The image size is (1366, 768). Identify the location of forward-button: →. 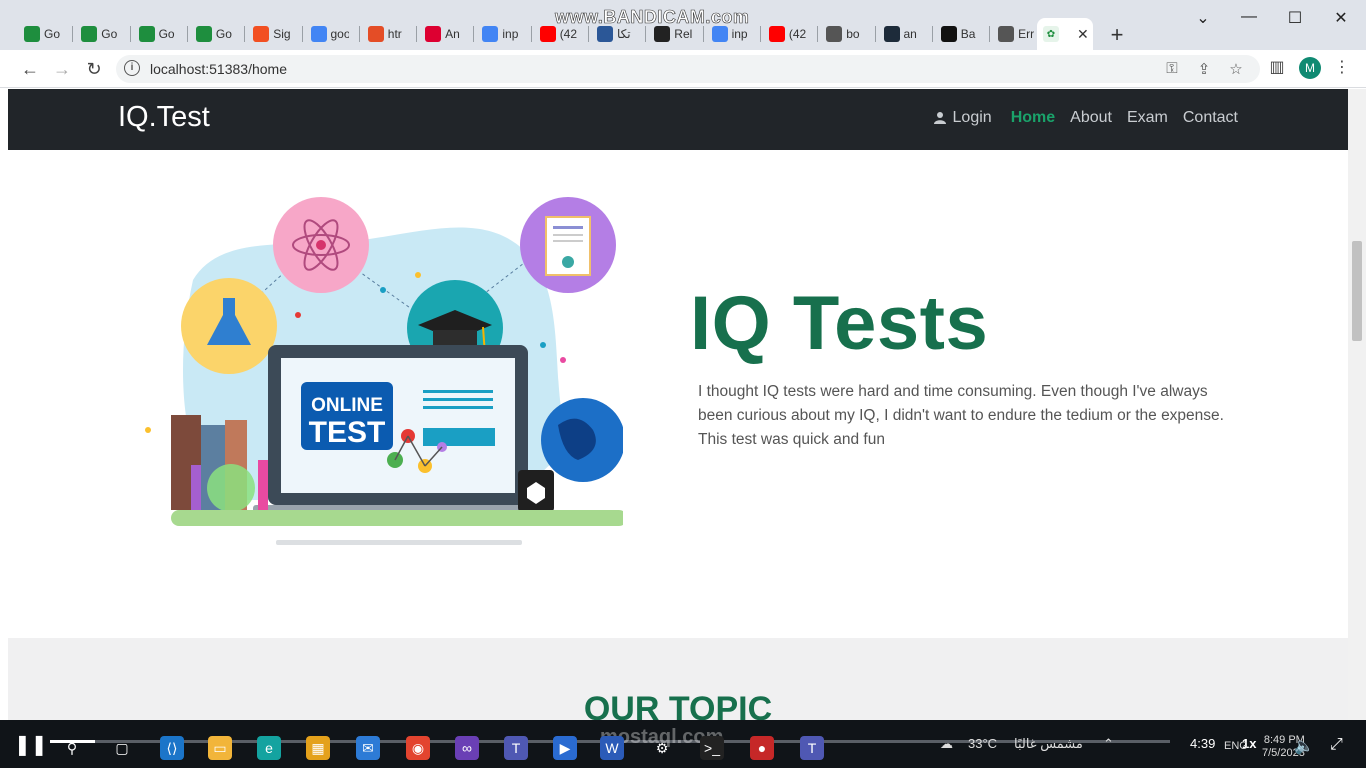
(62, 69).